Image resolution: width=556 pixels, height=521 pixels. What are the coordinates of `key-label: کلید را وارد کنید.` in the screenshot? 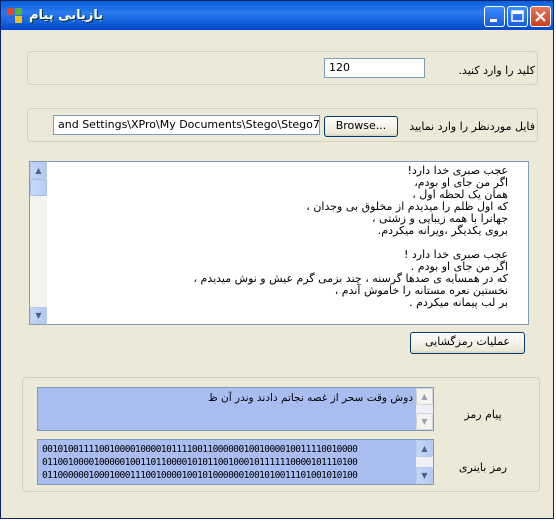 It's located at (496, 70).